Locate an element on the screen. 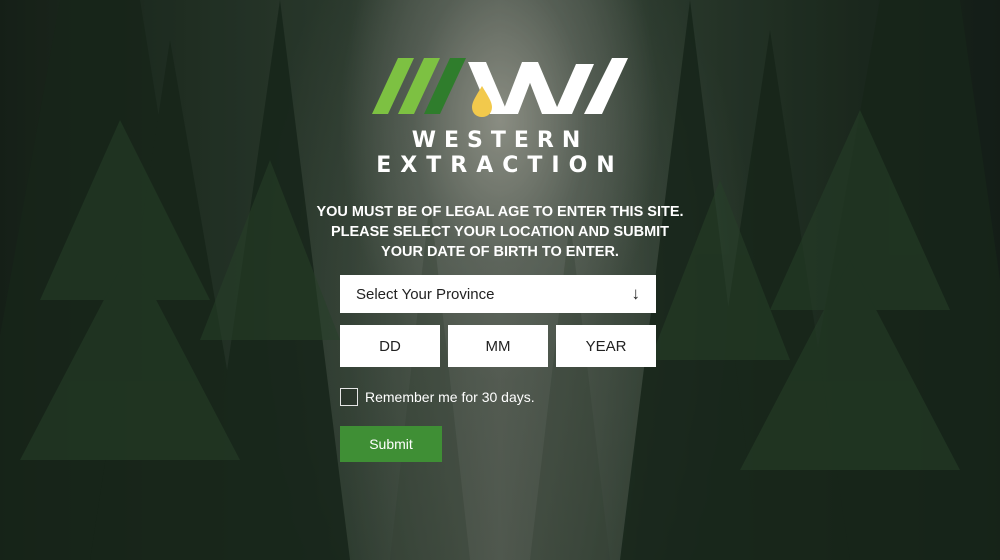  arrow-down-icon: ↓ is located at coordinates (636, 293).